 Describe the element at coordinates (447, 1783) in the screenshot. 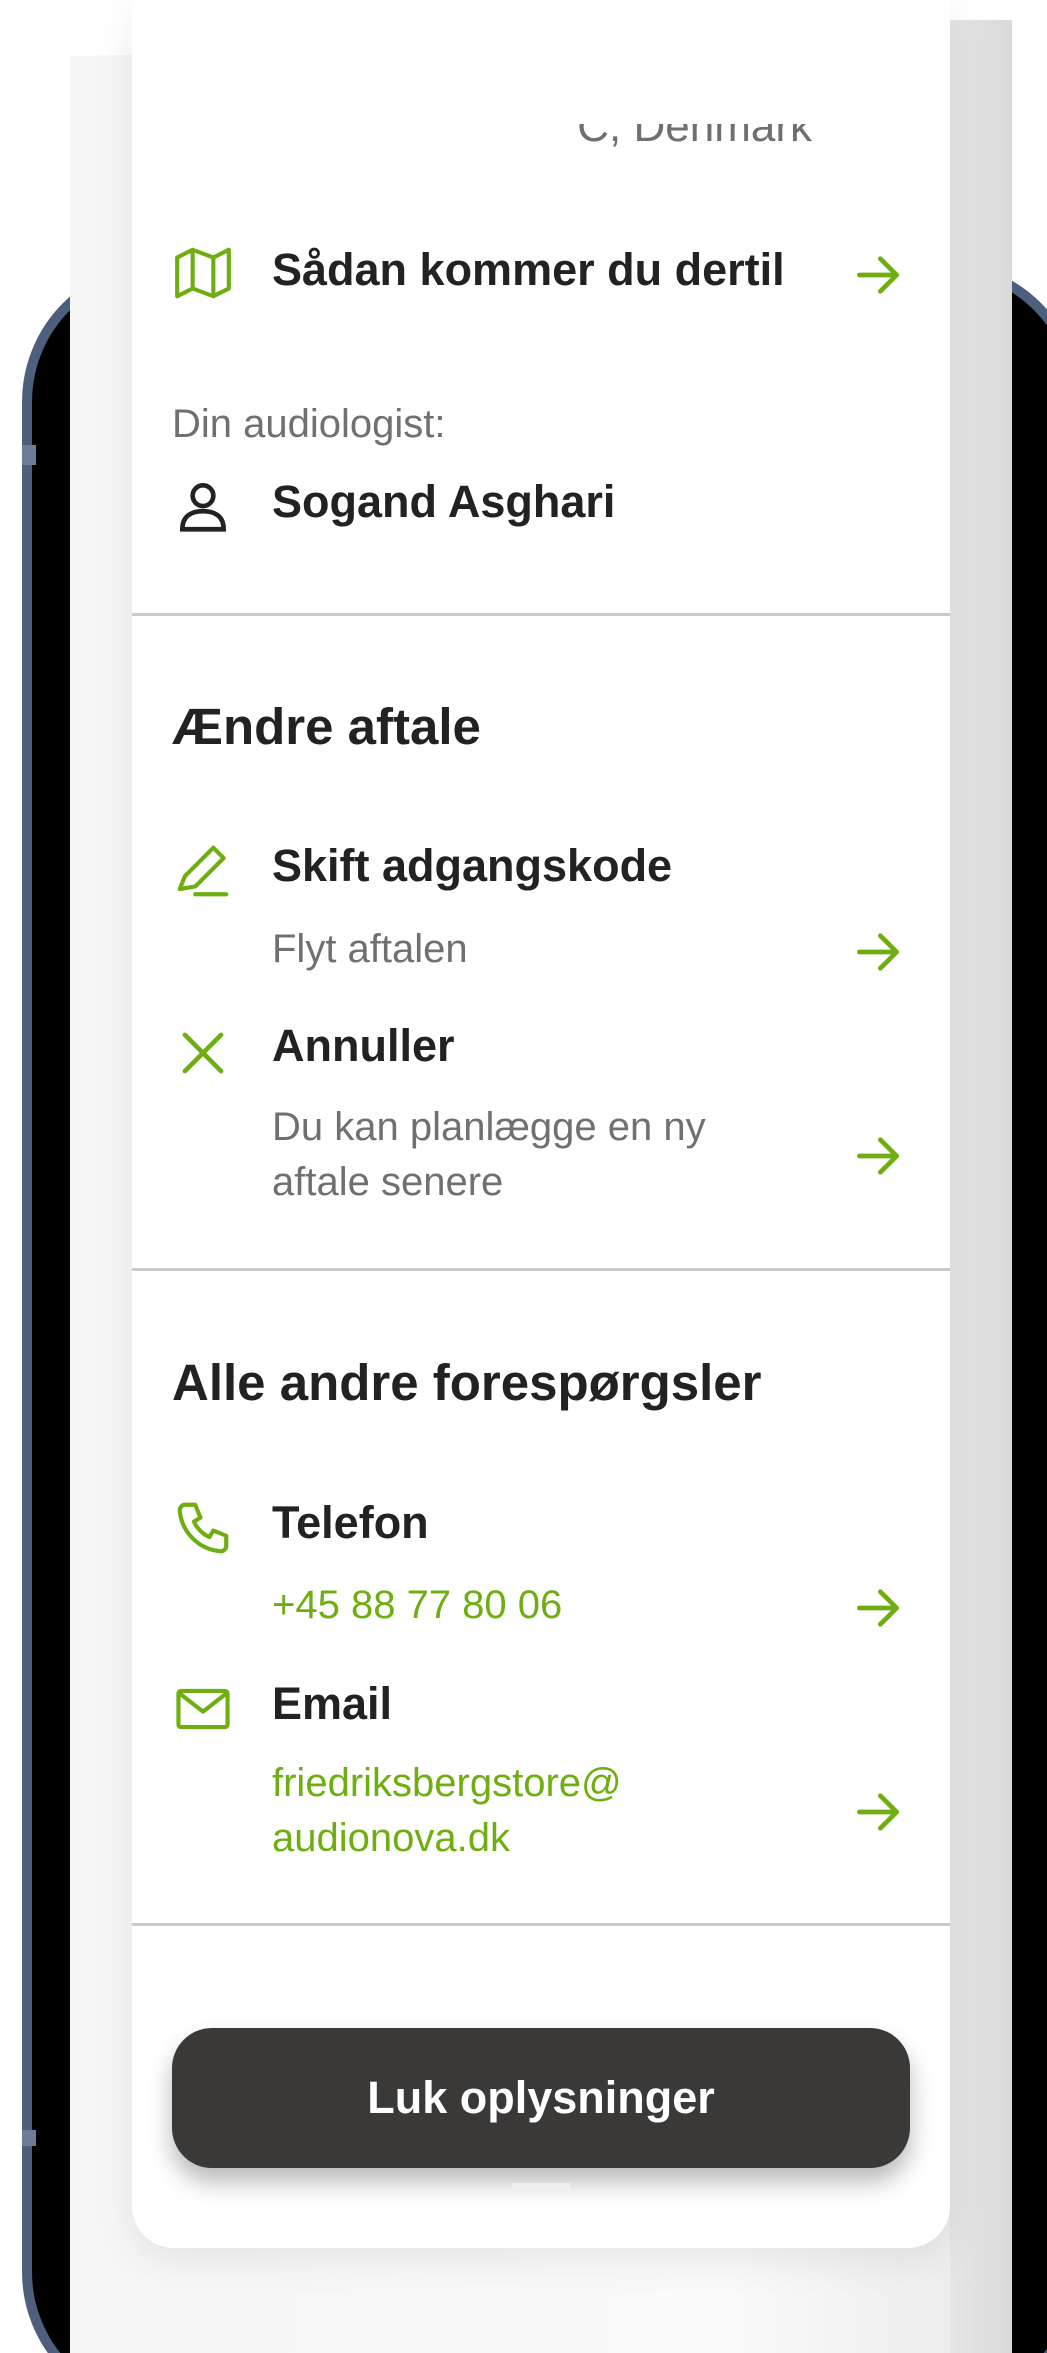

I see `email-address-line1: friedriksbergstore@` at that location.